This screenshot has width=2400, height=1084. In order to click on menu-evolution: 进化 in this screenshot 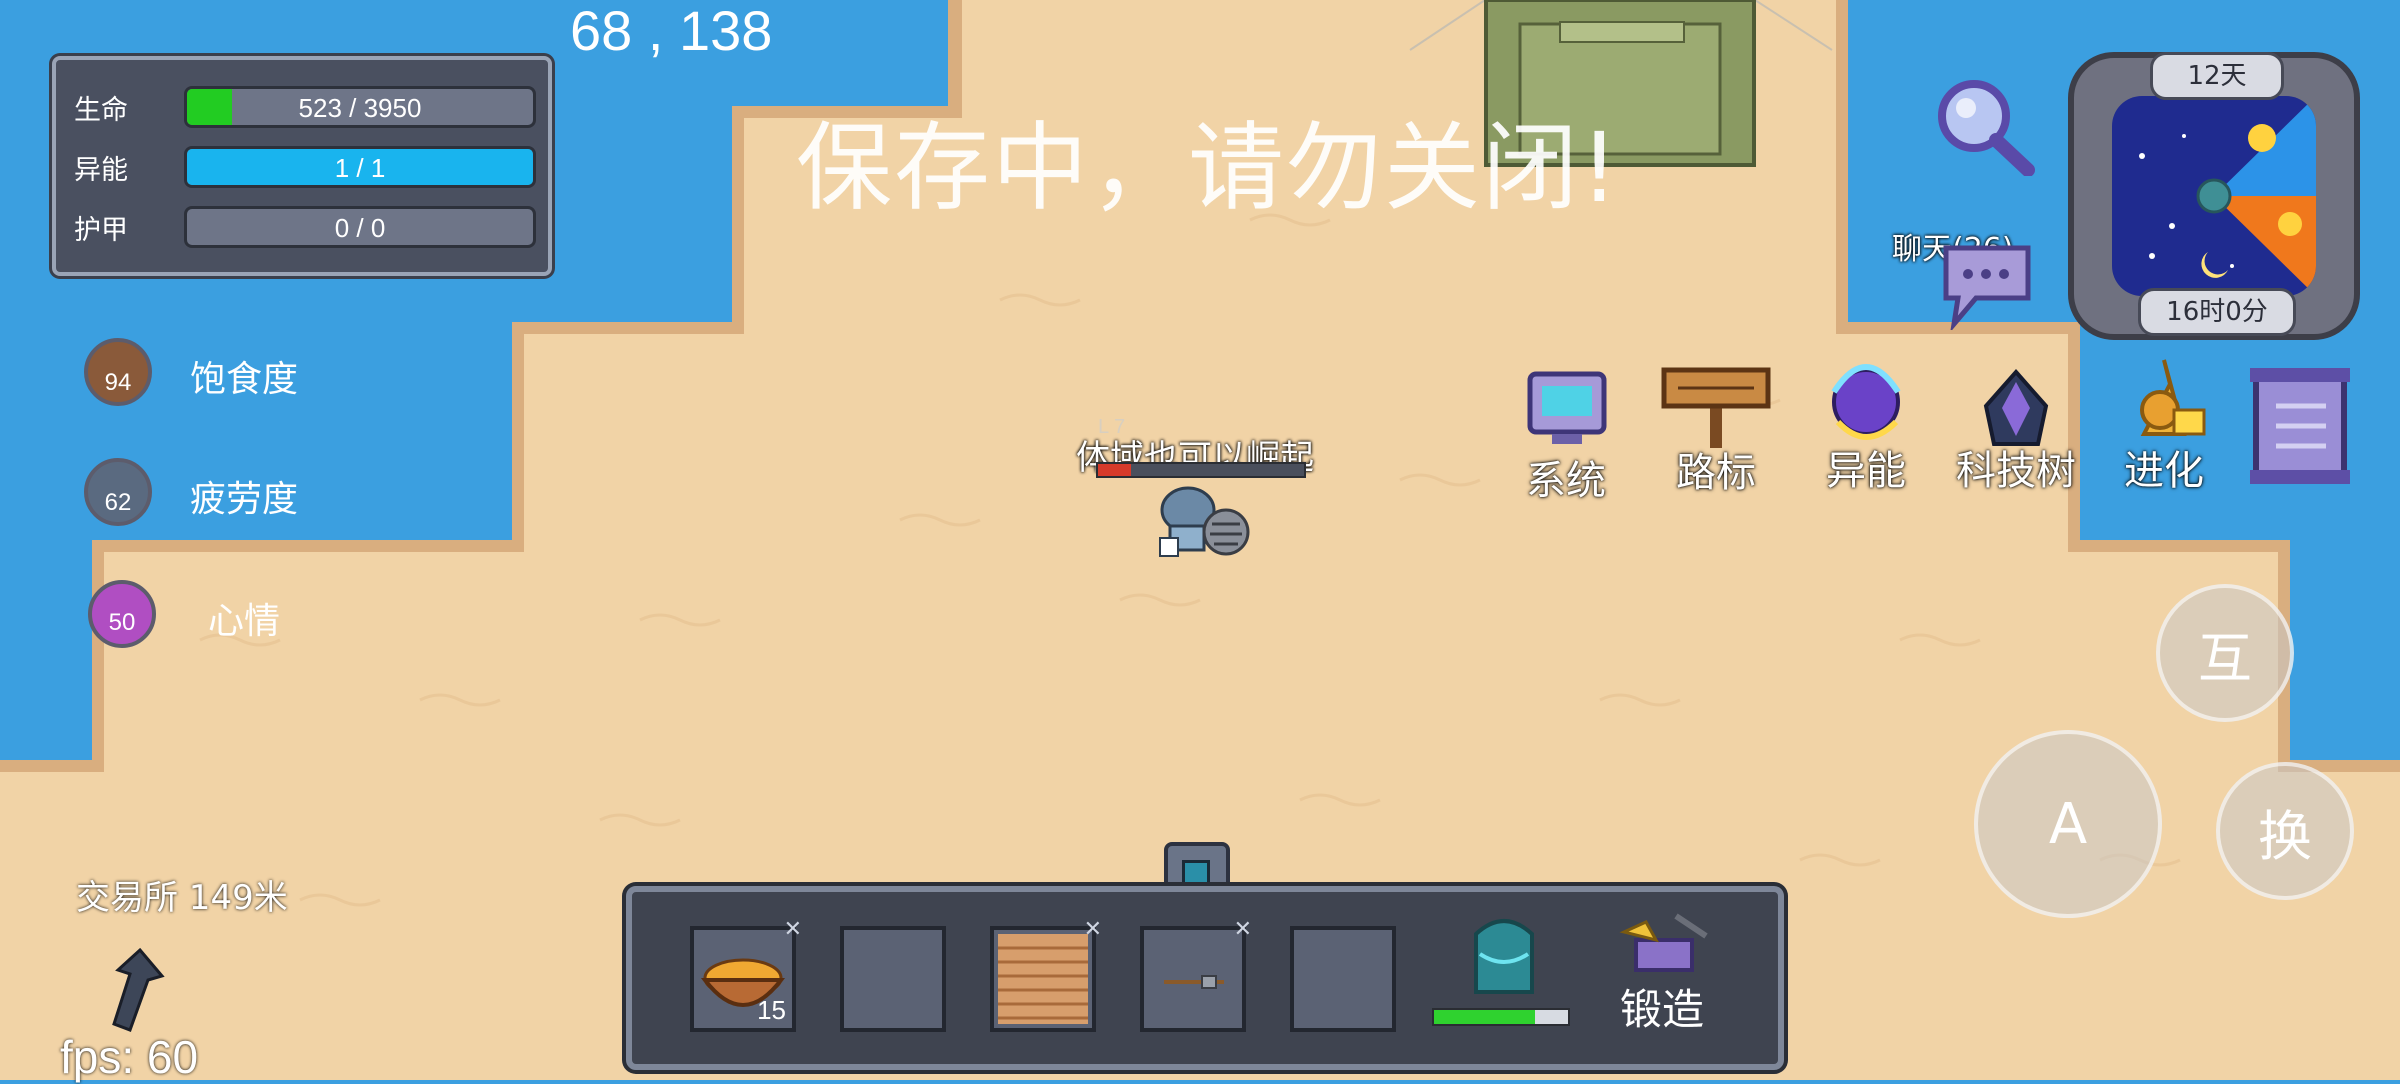, I will do `click(2164, 424)`.